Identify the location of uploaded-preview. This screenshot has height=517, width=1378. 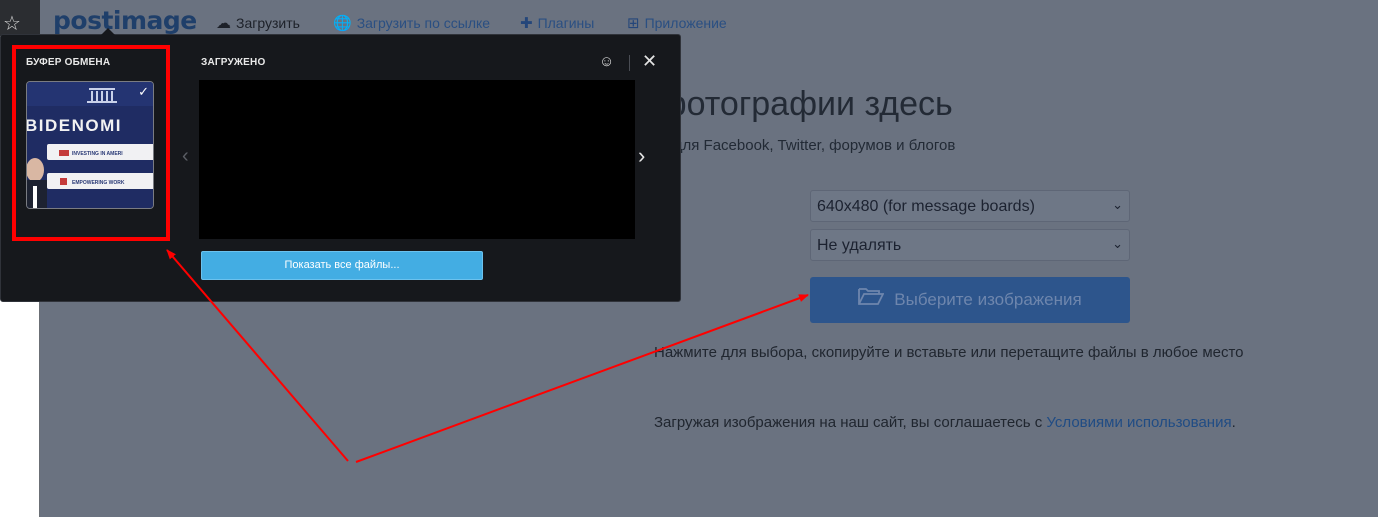
(417, 159).